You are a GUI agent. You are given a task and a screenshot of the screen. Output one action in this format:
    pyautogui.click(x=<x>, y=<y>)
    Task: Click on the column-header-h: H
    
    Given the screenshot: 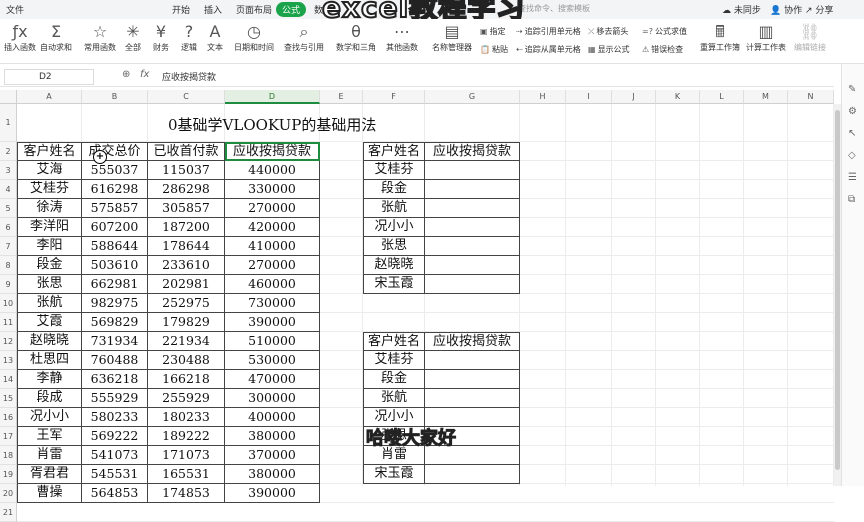 What is the action you would take?
    pyautogui.click(x=543, y=97)
    